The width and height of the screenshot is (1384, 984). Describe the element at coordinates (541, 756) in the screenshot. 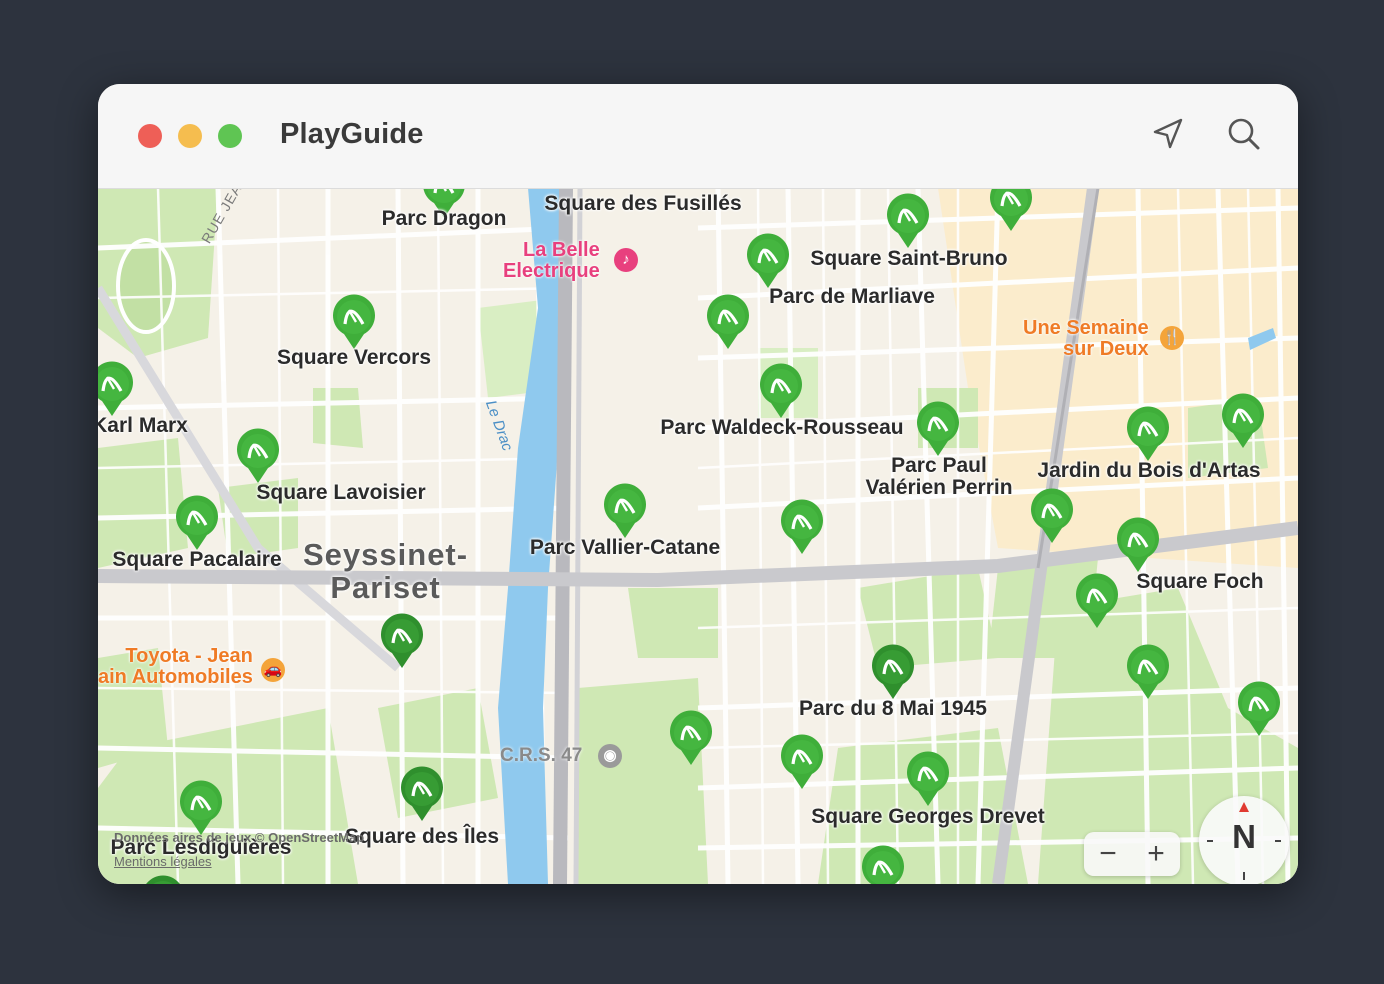

I see `crs-label: C.R.S. 47` at that location.